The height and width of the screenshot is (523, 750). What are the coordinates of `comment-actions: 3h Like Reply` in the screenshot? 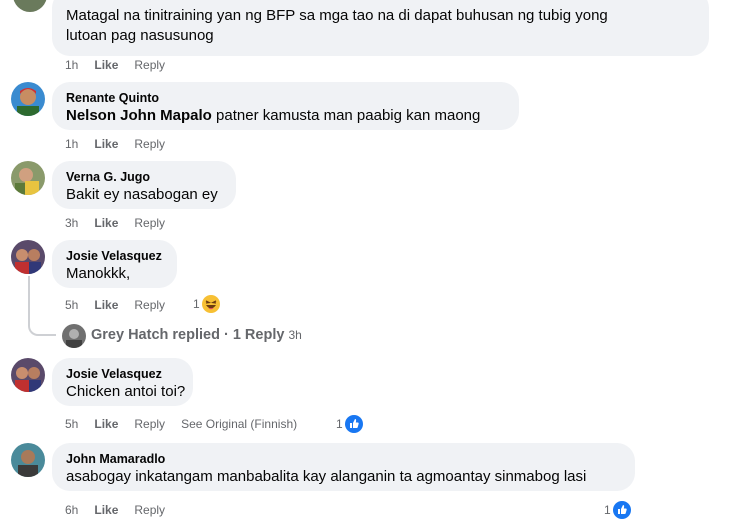 It's located at (123, 223).